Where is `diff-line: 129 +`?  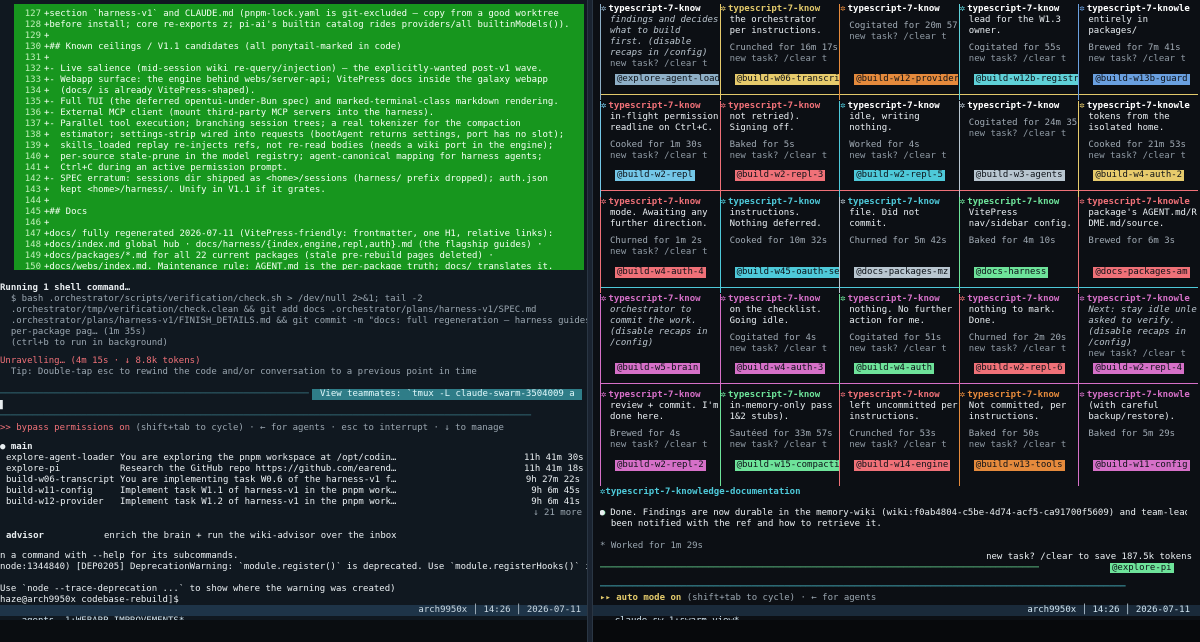 diff-line: 129 + is located at coordinates (299, 36).